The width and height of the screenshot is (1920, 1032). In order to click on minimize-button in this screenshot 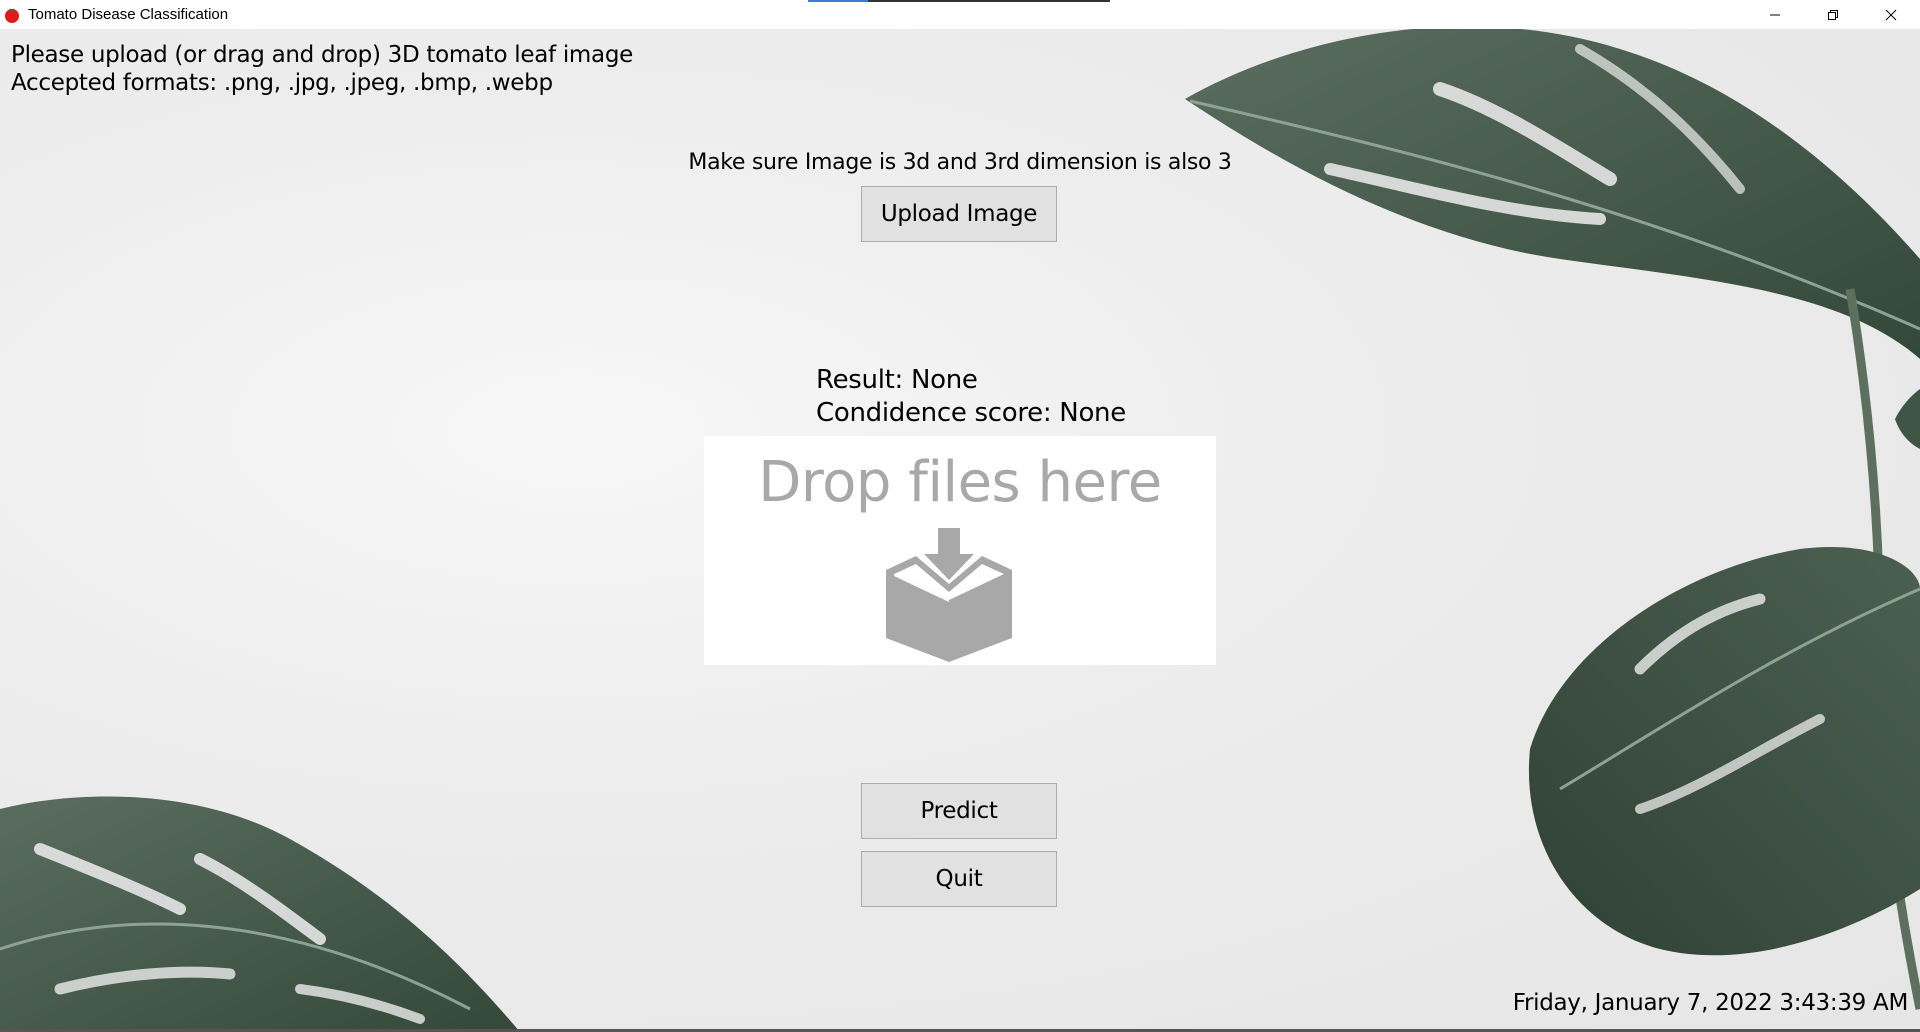, I will do `click(1775, 14)`.